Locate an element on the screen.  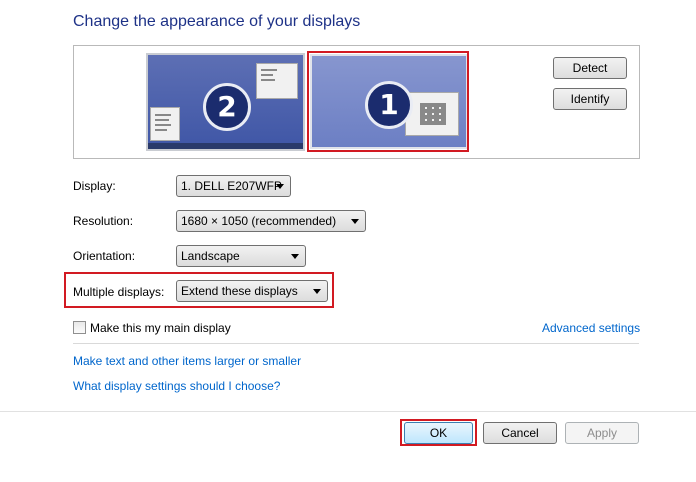
advanced-settings-link: Advanced settings is located at coordinates (591, 328).